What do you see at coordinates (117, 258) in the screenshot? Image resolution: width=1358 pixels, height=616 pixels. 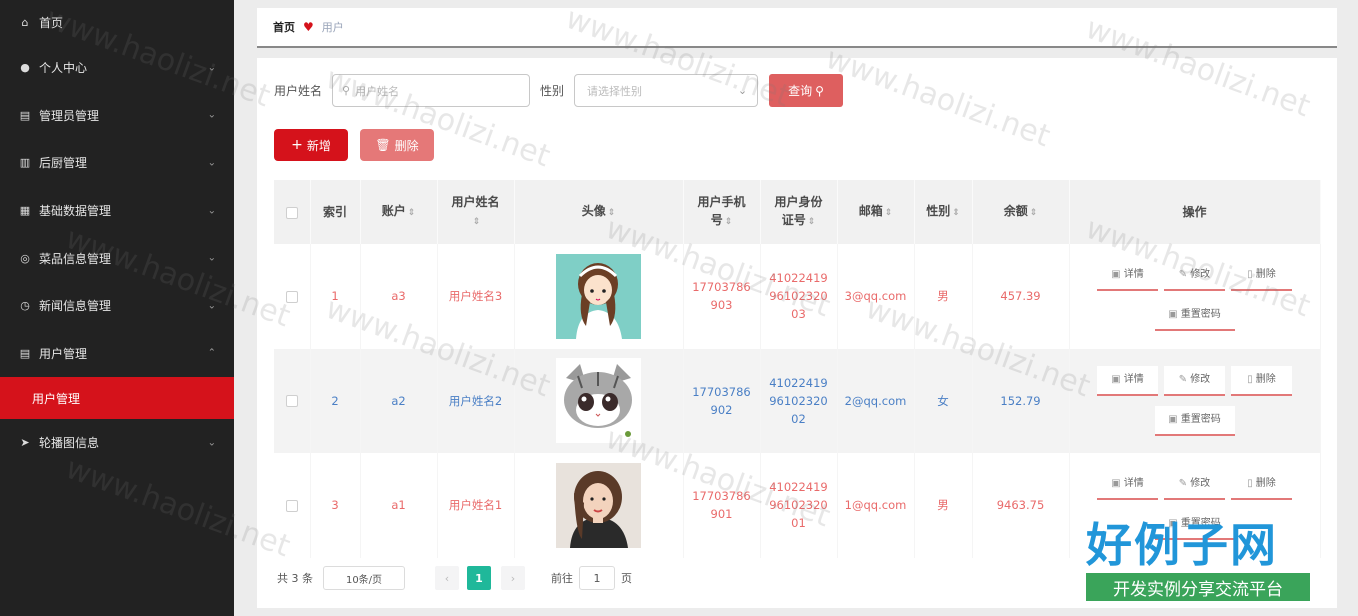 I see `sidebar-item-dish: ◎ 菜品信息管理 ⌄` at bounding box center [117, 258].